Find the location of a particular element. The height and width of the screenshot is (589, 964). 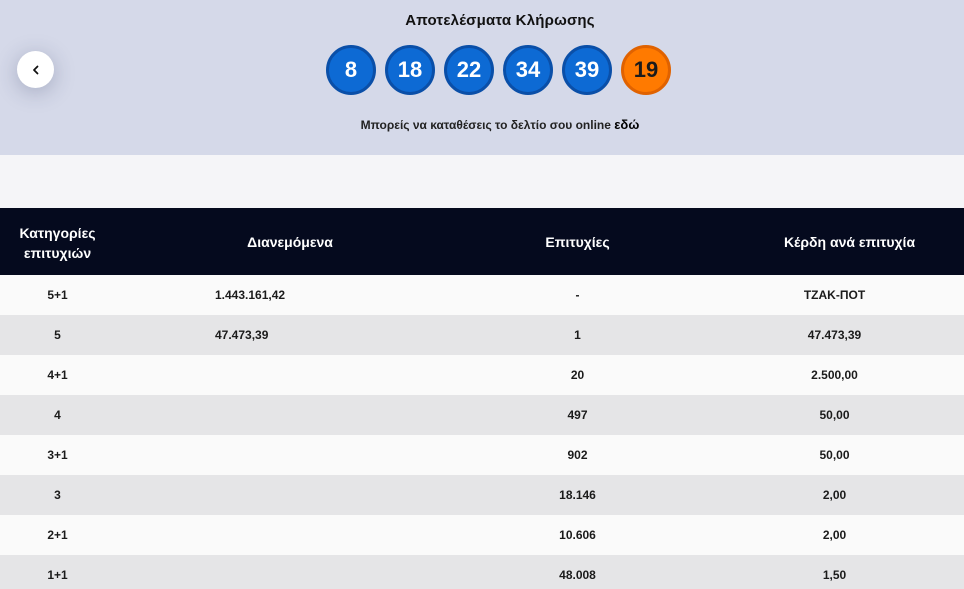

cell-winners: 20 is located at coordinates (577, 375).